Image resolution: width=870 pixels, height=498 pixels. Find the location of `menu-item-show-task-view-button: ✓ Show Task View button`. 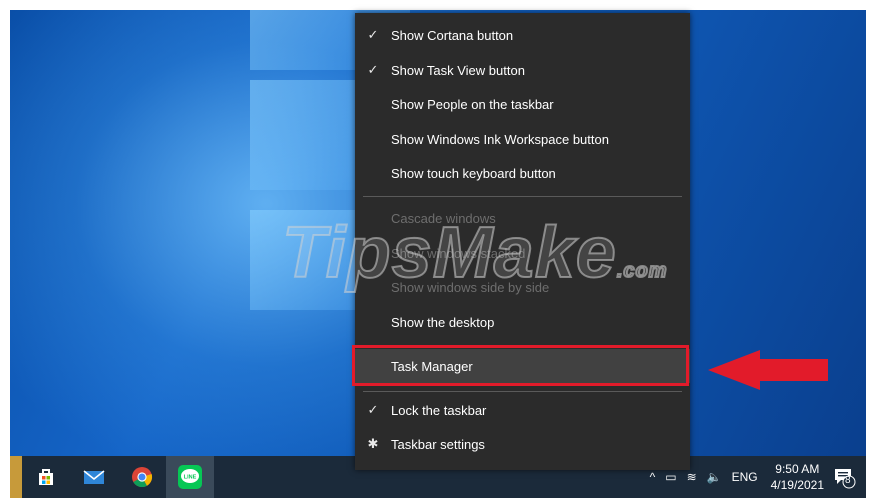

menu-item-show-task-view-button: ✓ Show Task View button is located at coordinates (522, 70).